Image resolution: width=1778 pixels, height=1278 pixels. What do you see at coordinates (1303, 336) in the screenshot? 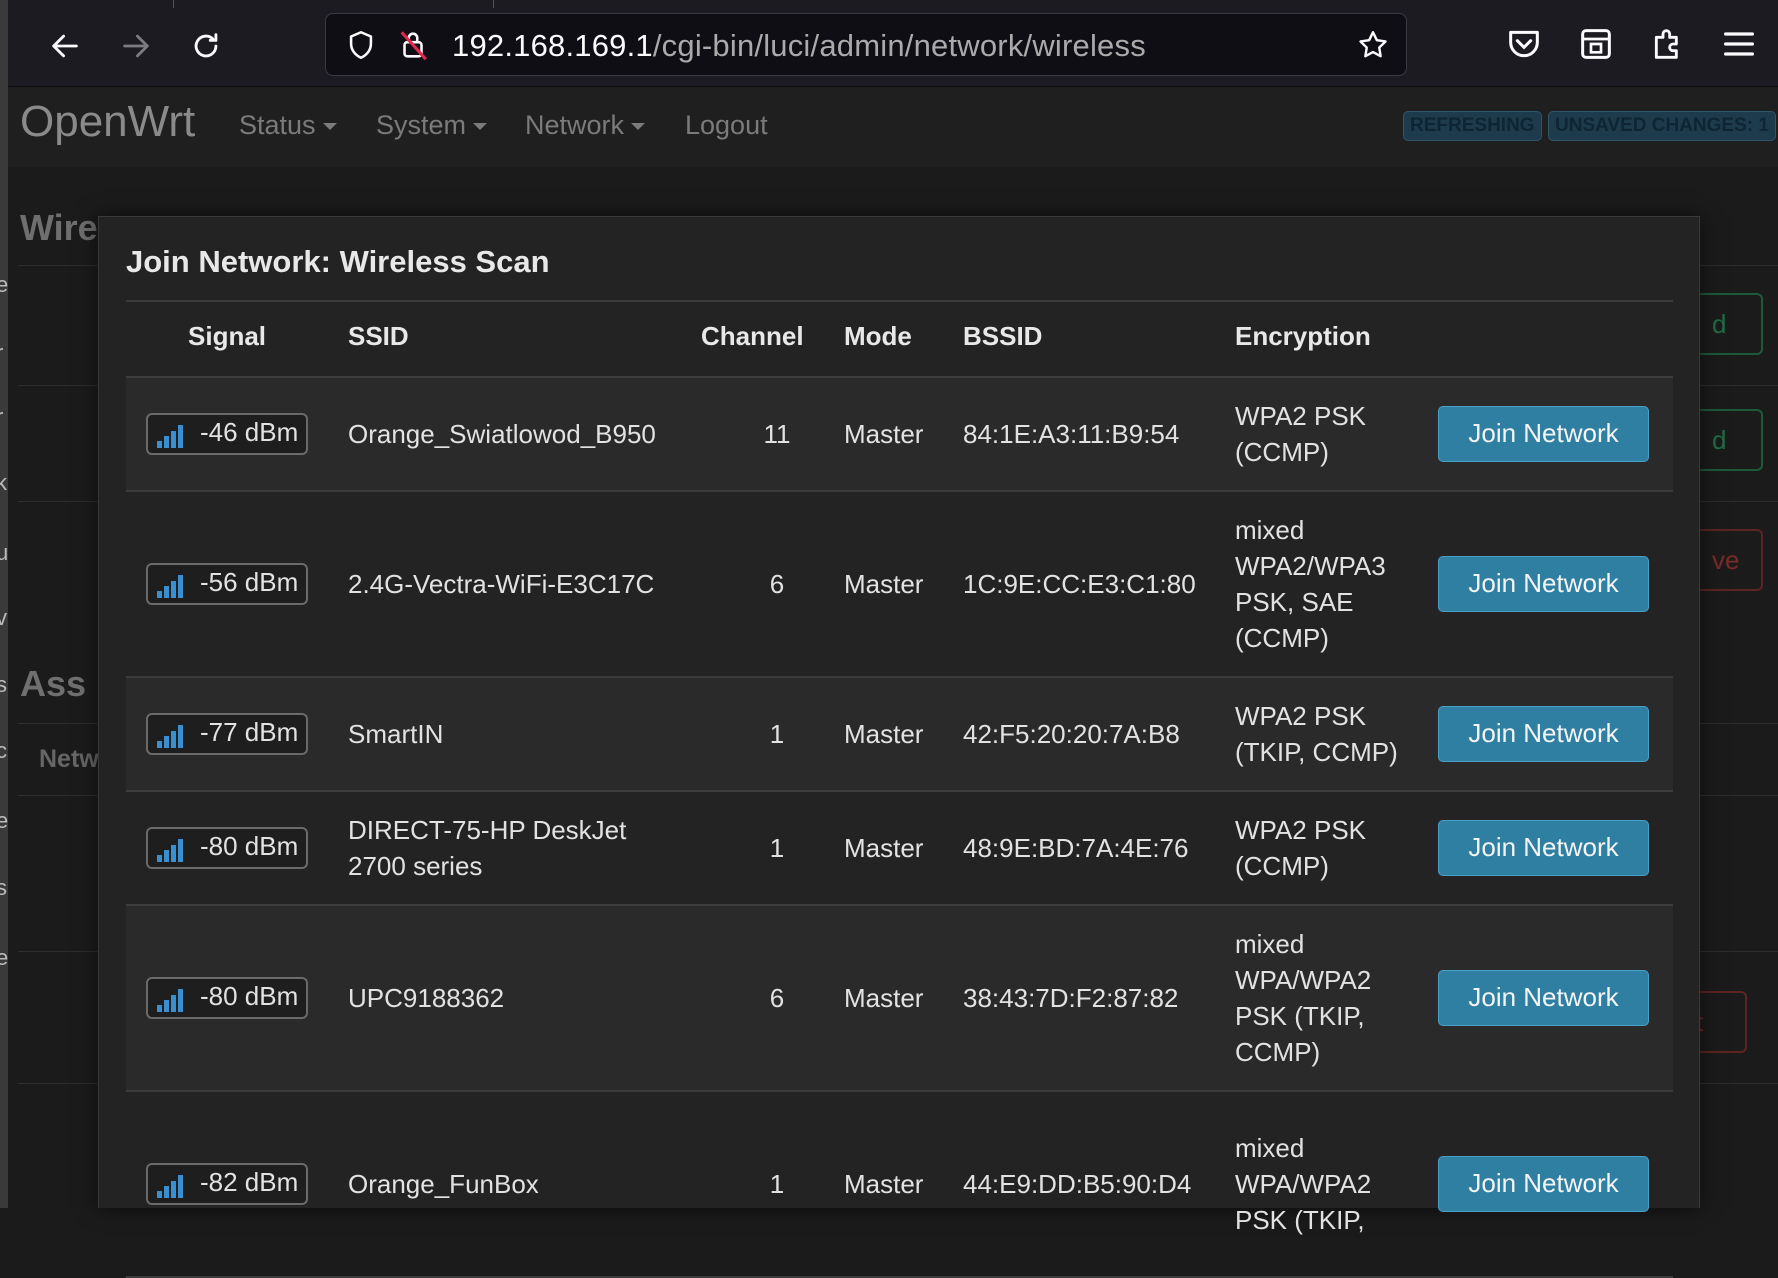
I see `column-header-encryption: Encryption` at bounding box center [1303, 336].